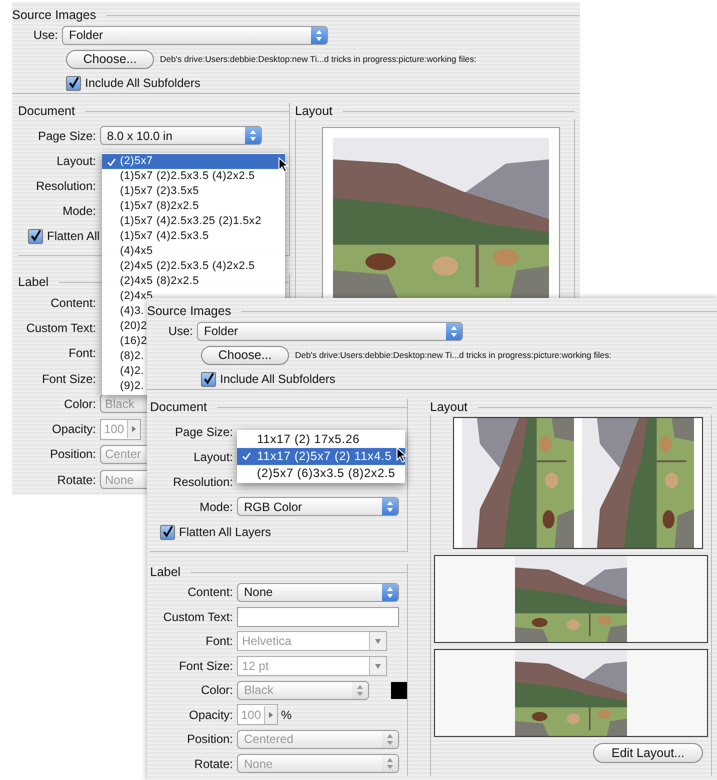 The height and width of the screenshot is (780, 717). What do you see at coordinates (318, 592) in the screenshot?
I see `dropdown: None` at bounding box center [318, 592].